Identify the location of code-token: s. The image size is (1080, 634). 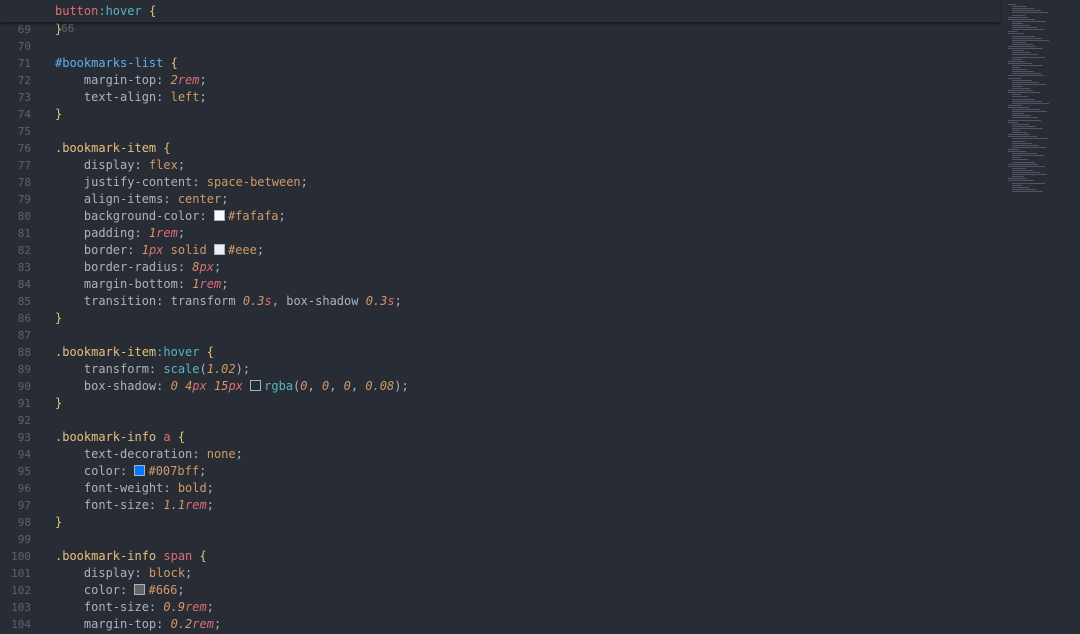
(268, 301).